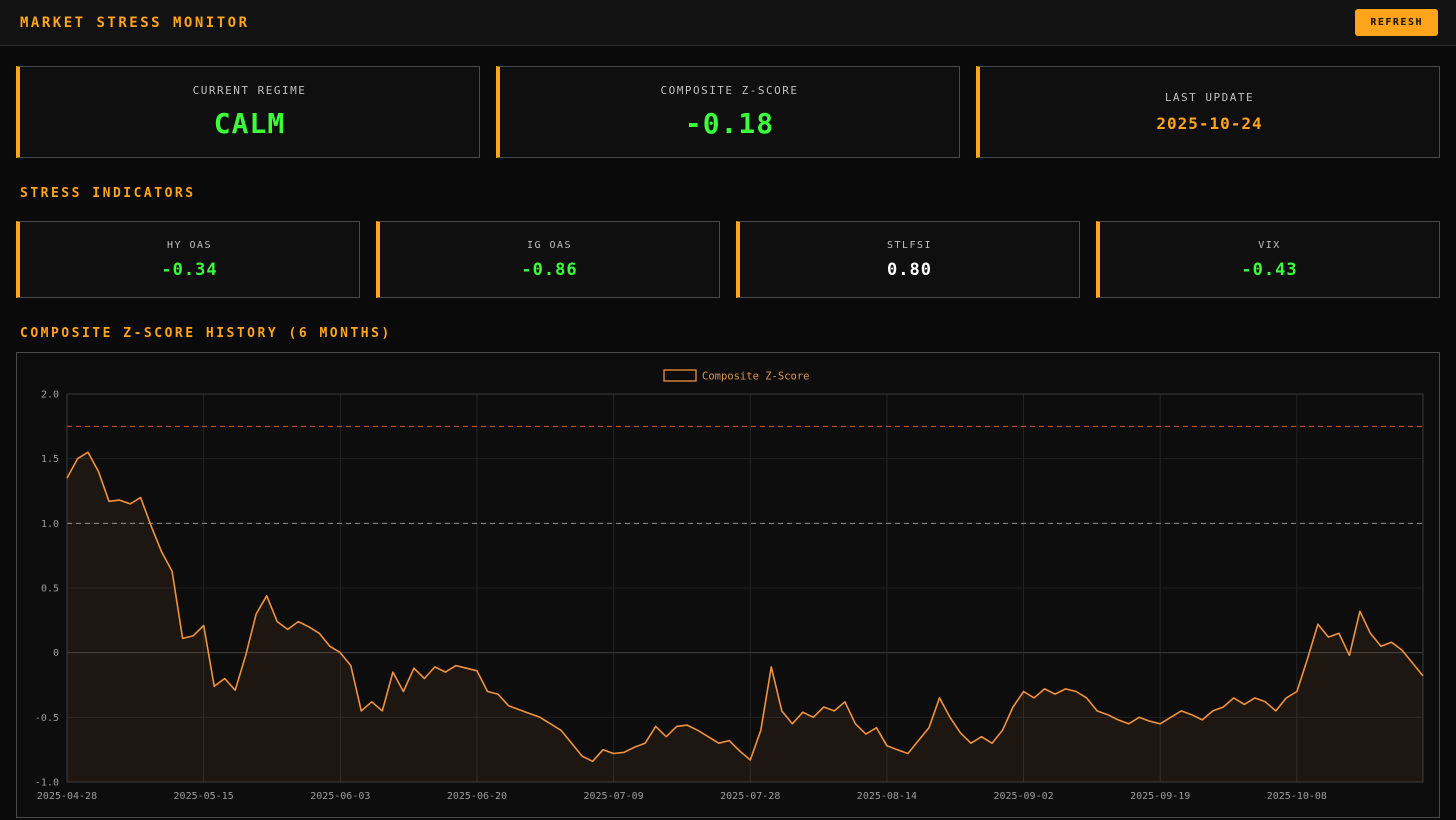 The image size is (1456, 820). I want to click on current-regime-value: CALM, so click(249, 123).